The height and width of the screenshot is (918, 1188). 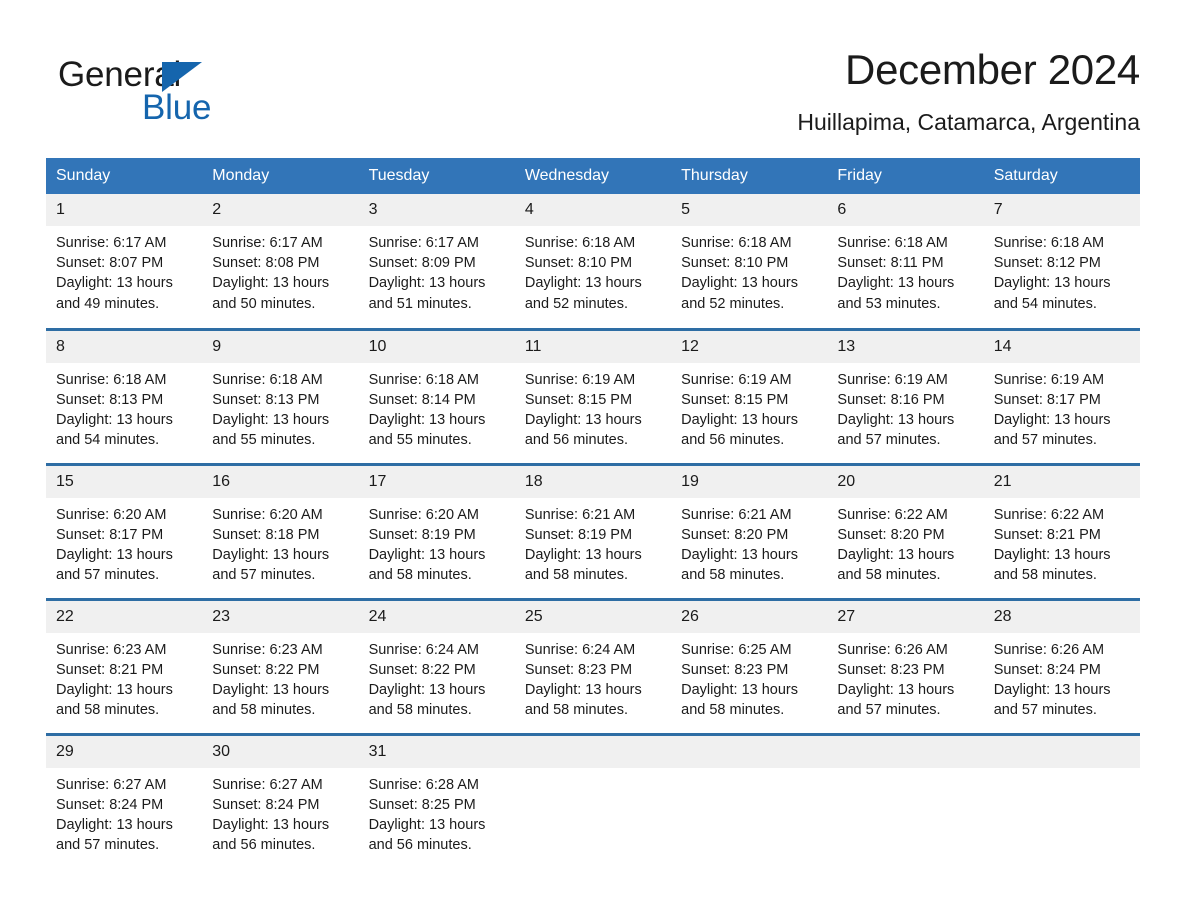 I want to click on day-number: 26, so click(x=749, y=616).